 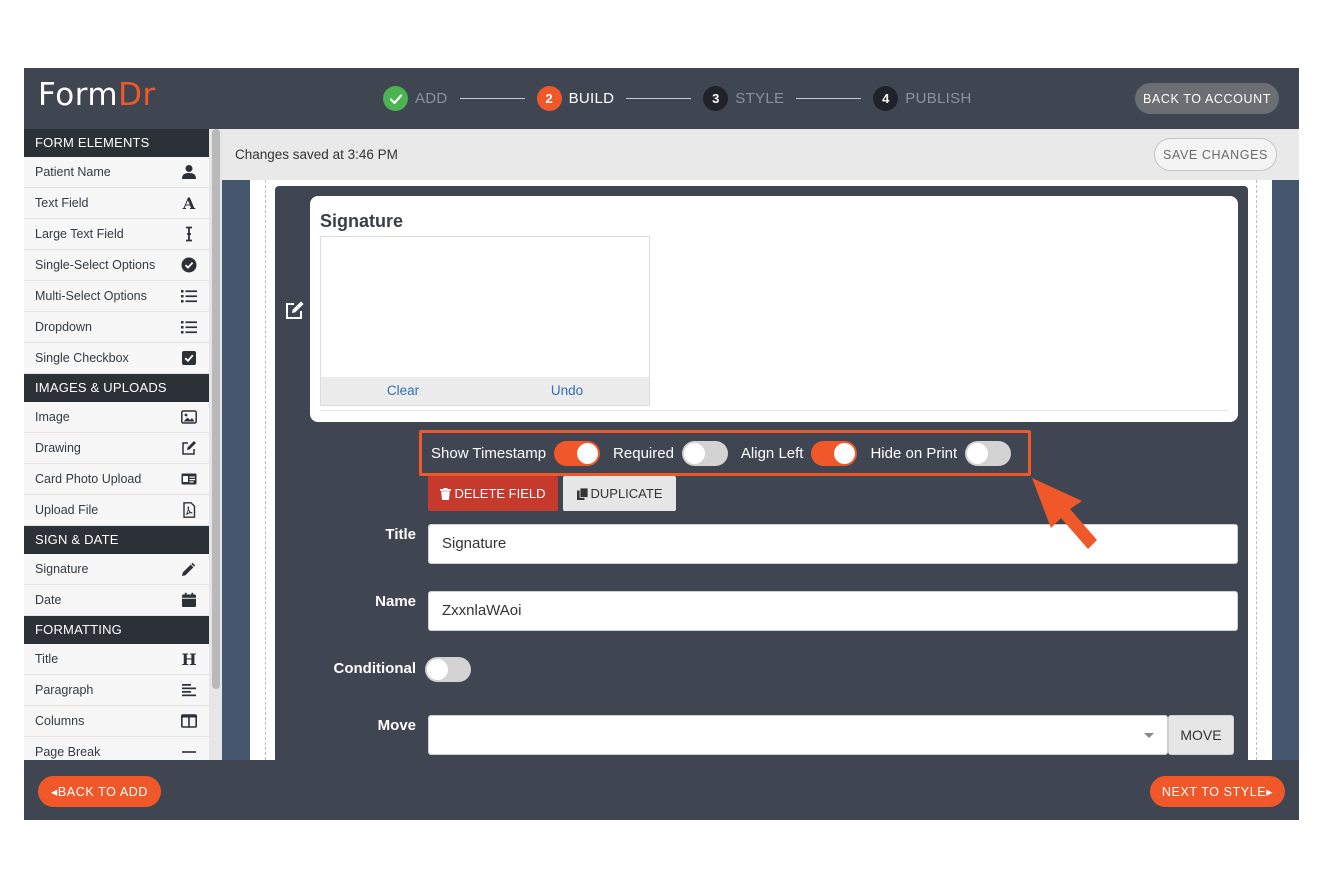 What do you see at coordinates (400, 534) in the screenshot?
I see `title-field-label: Title` at bounding box center [400, 534].